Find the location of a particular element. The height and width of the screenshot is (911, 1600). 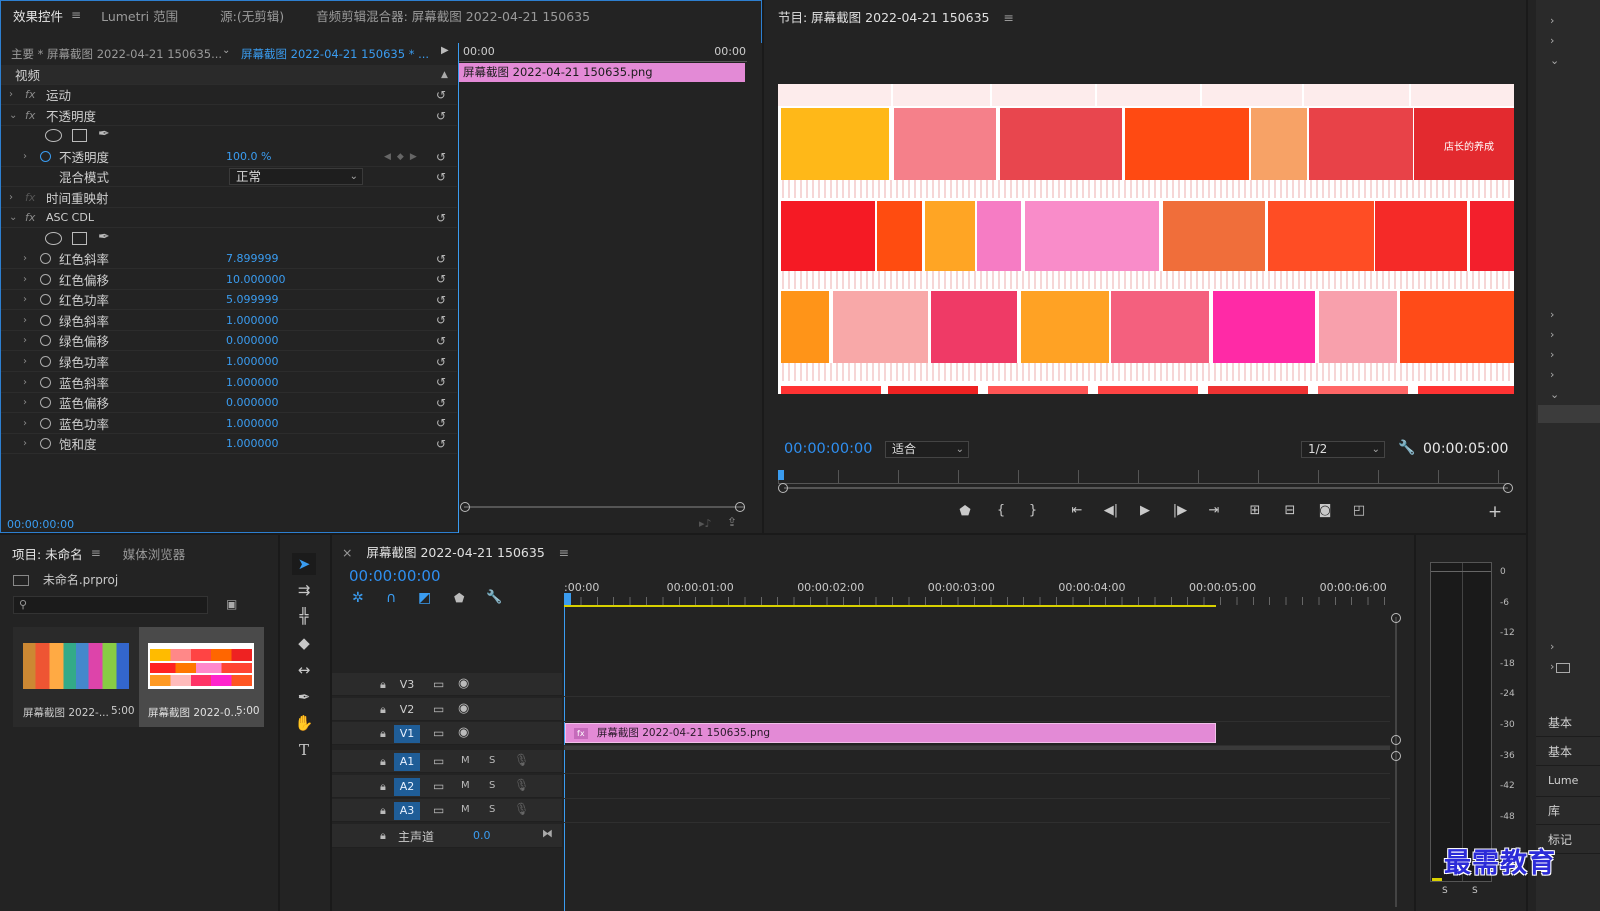

playhead-marker is located at coordinates (567, 599).